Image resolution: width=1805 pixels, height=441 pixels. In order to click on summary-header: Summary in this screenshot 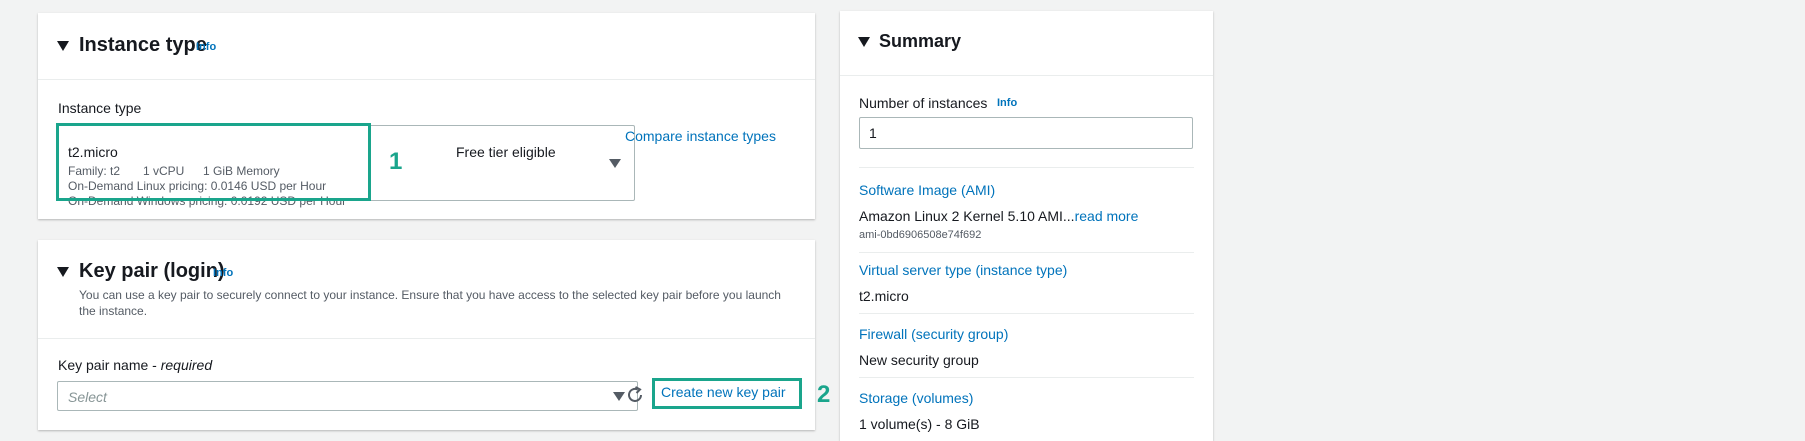, I will do `click(1026, 43)`.